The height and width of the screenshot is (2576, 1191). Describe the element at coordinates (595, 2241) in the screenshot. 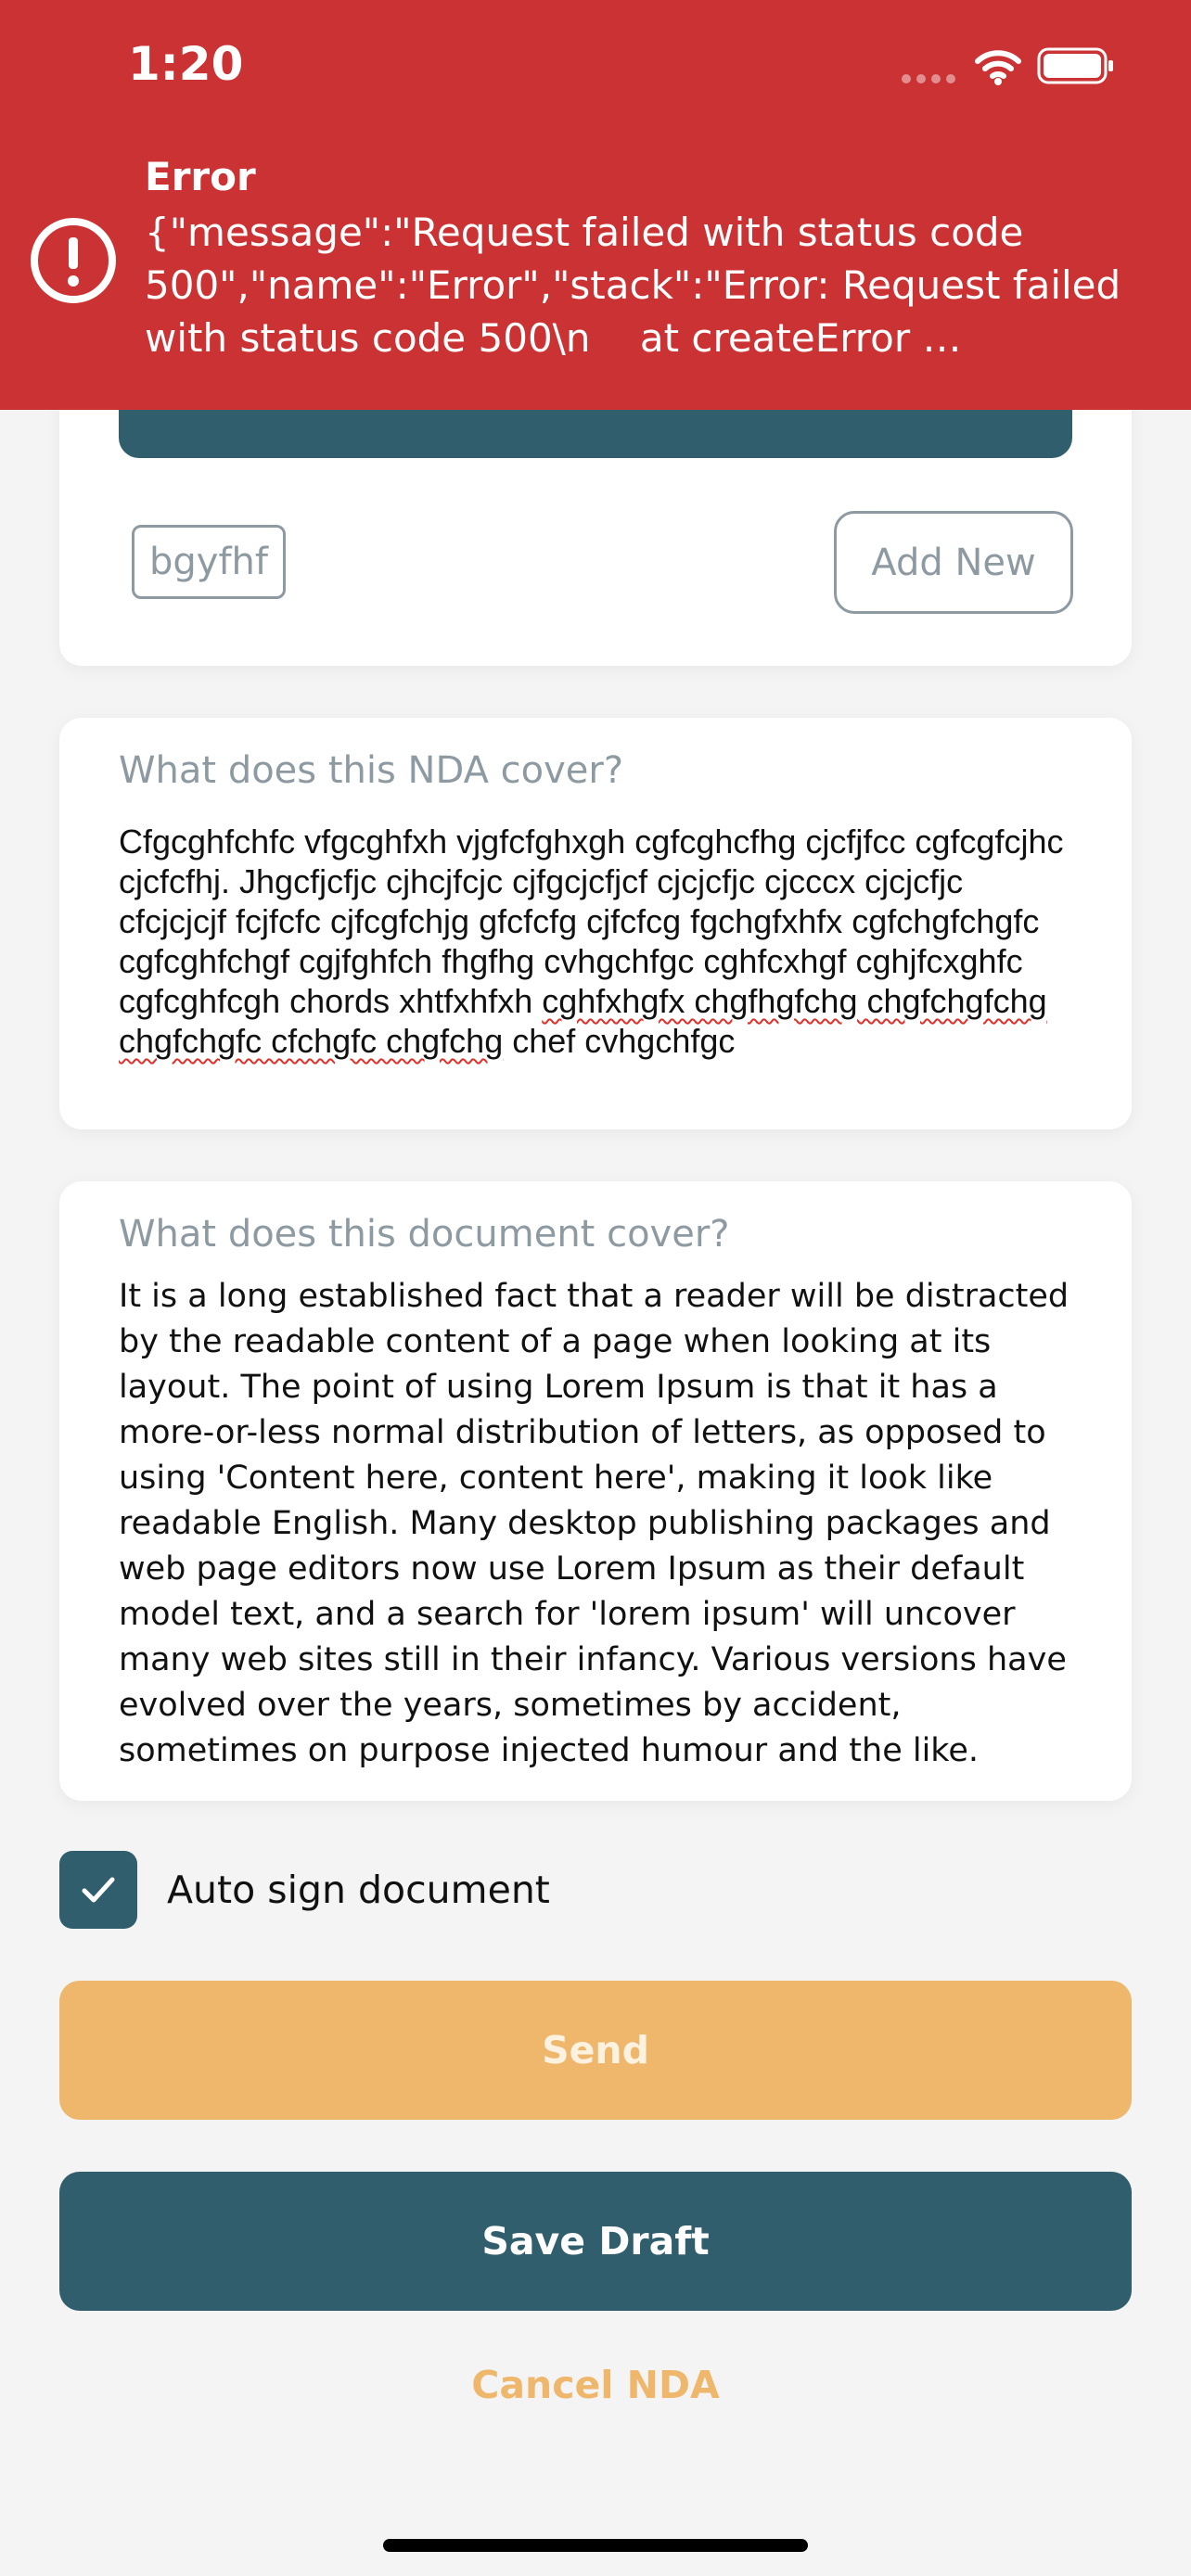

I see `save-draft-button: Save Draft` at that location.